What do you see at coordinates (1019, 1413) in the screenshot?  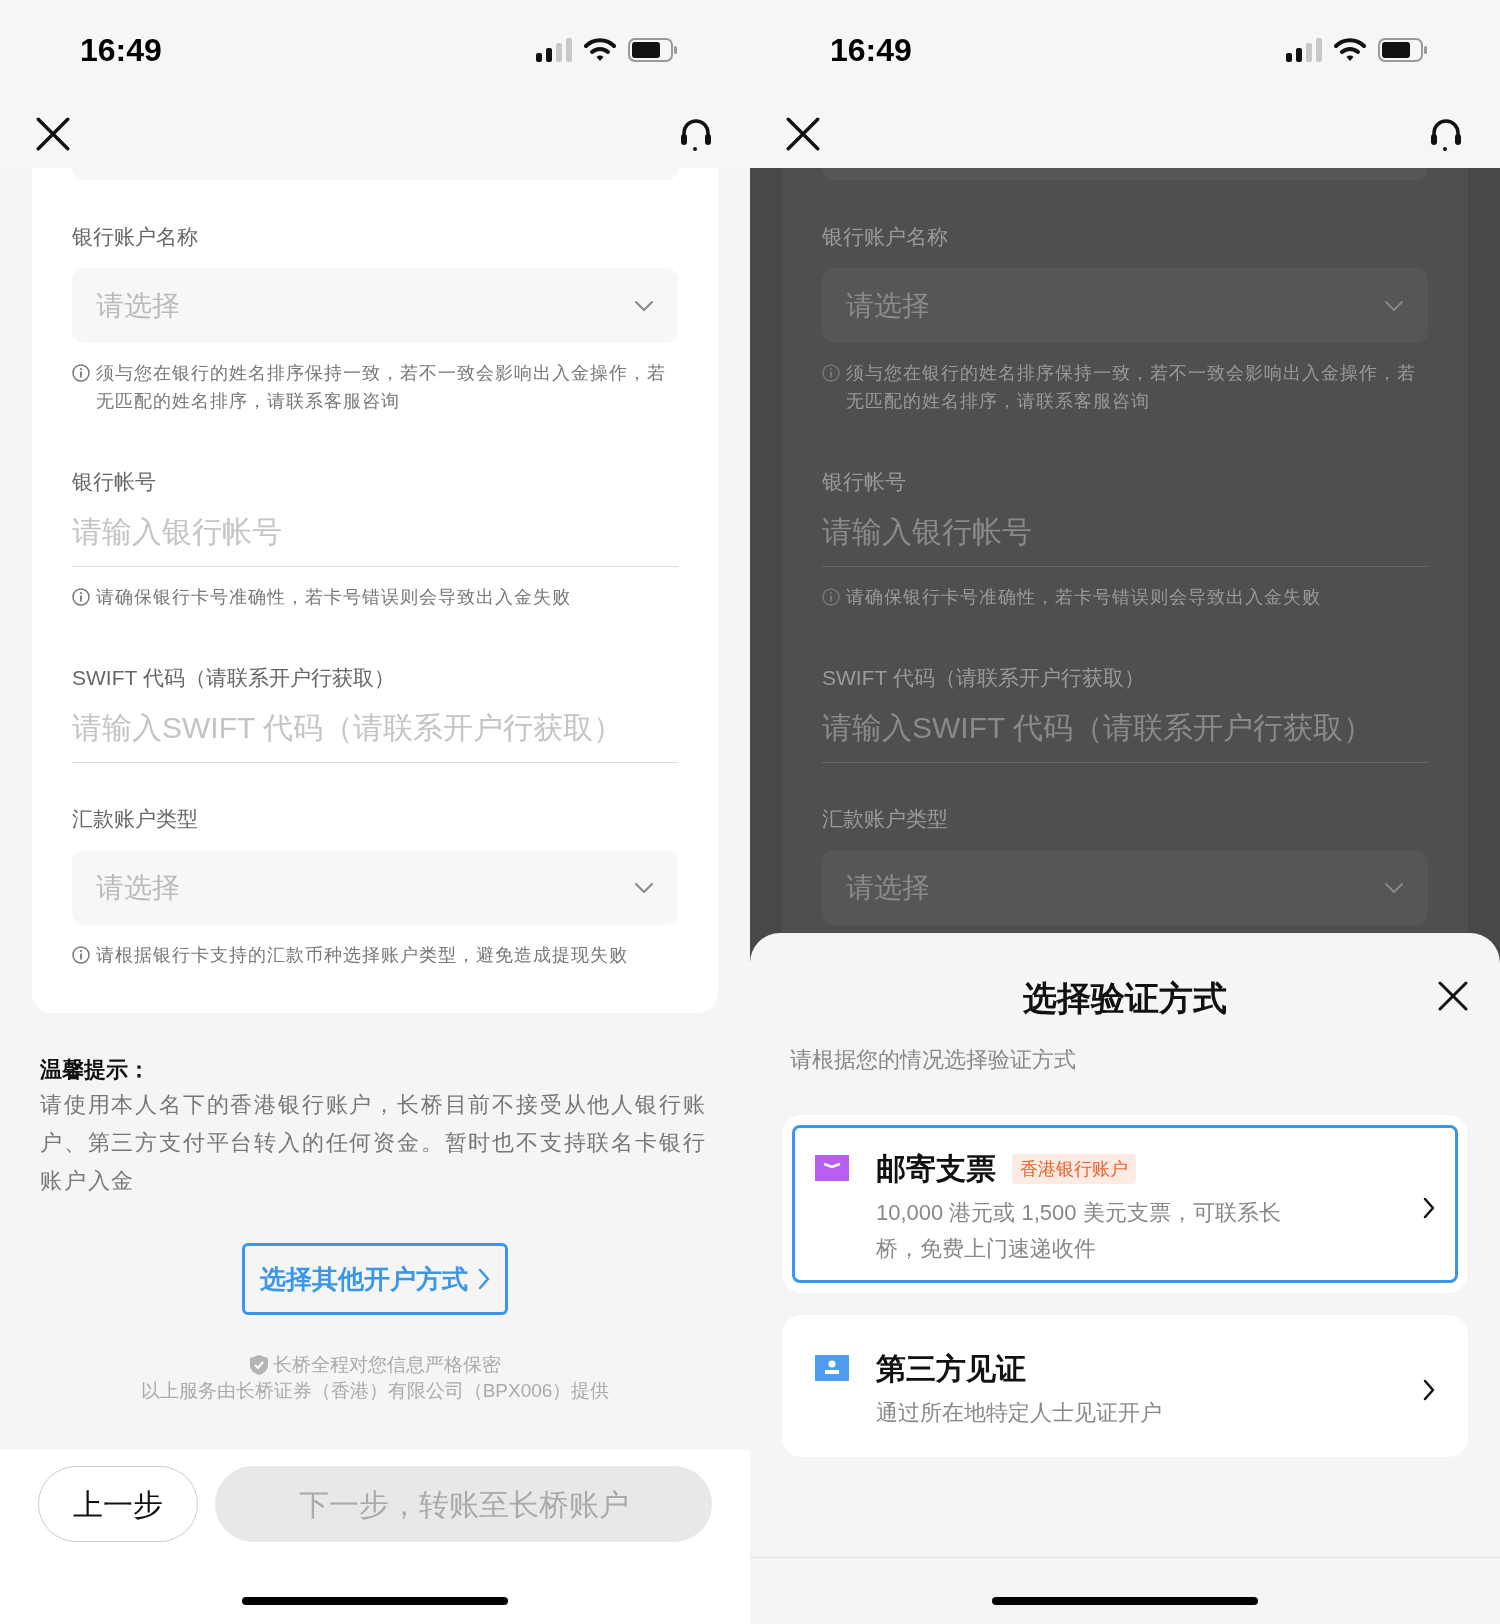 I see `option-description: 通过所在地特定人士见证开户` at bounding box center [1019, 1413].